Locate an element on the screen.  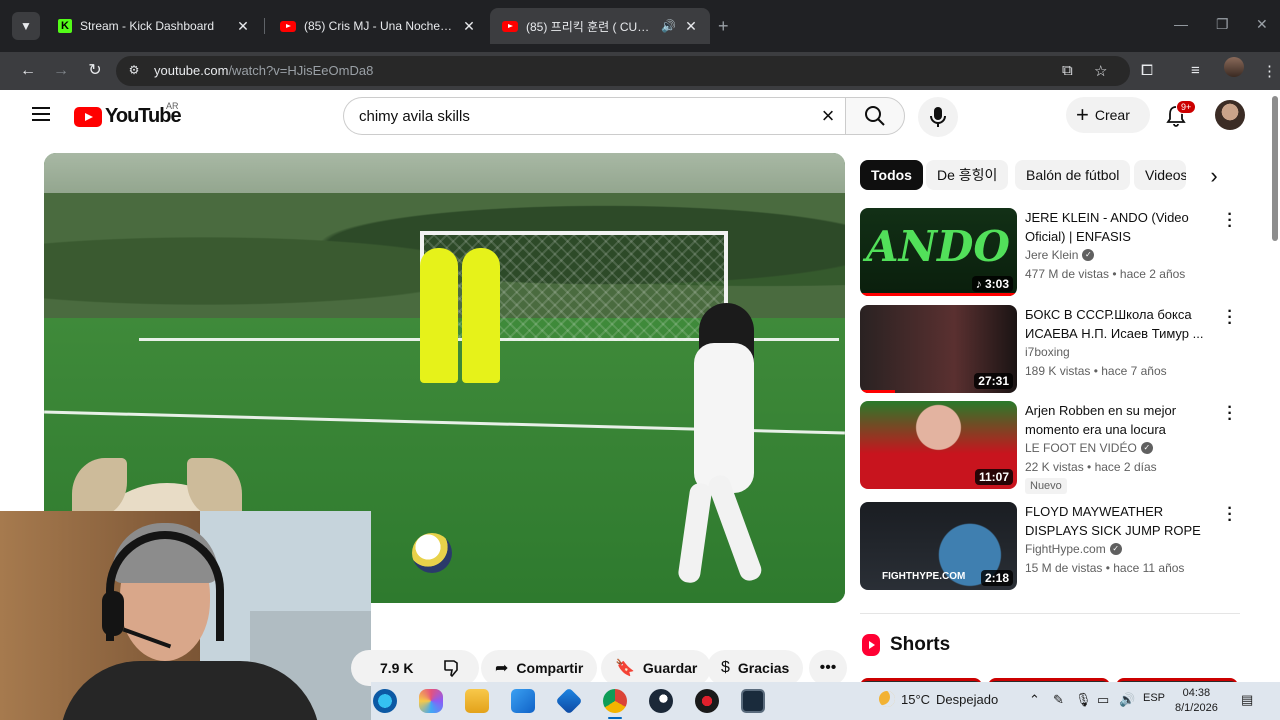
store-icon is located at coordinates (523, 701).